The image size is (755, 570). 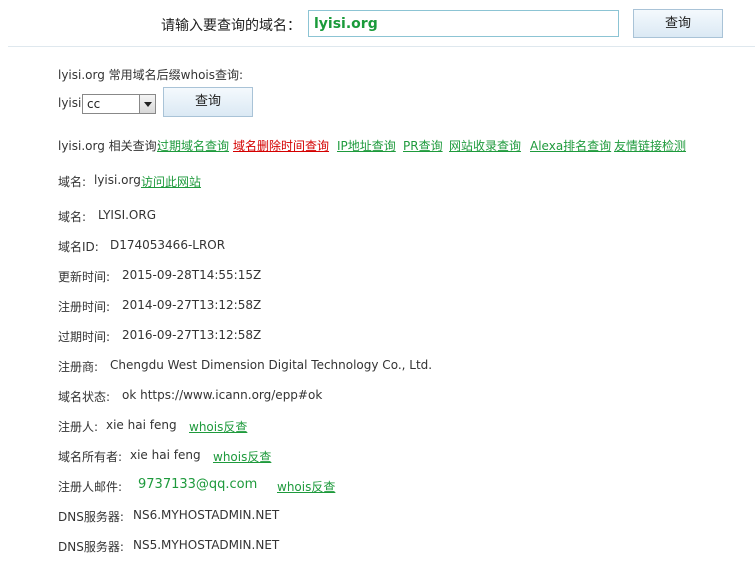 I want to click on related-link-expired: 过期域名查询, so click(x=193, y=145).